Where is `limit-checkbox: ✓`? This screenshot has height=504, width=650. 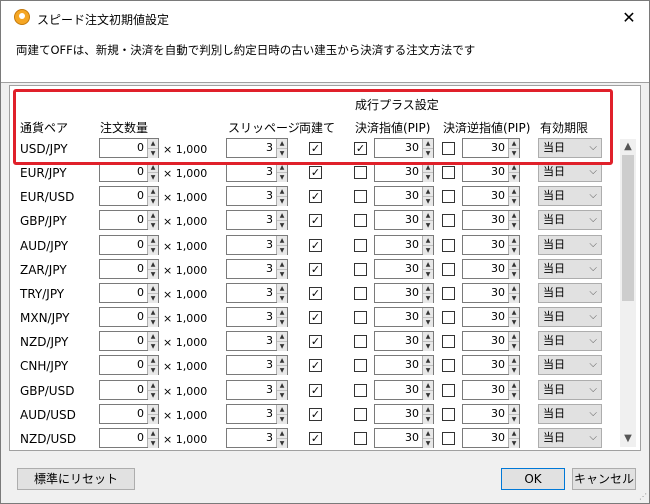
limit-checkbox: ✓ is located at coordinates (360, 148).